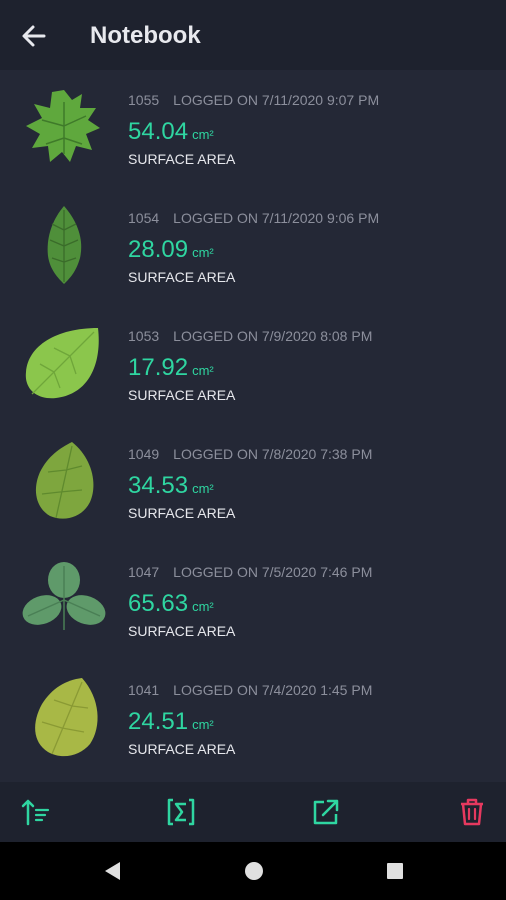 The width and height of the screenshot is (506, 900). Describe the element at coordinates (144, 572) in the screenshot. I see `entry-id: 1047` at that location.